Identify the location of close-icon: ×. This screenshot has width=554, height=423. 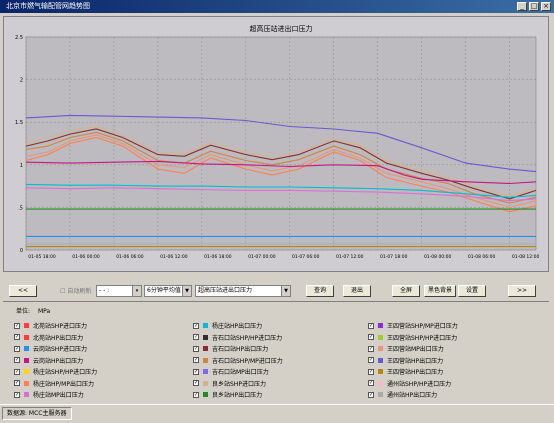
(546, 6).